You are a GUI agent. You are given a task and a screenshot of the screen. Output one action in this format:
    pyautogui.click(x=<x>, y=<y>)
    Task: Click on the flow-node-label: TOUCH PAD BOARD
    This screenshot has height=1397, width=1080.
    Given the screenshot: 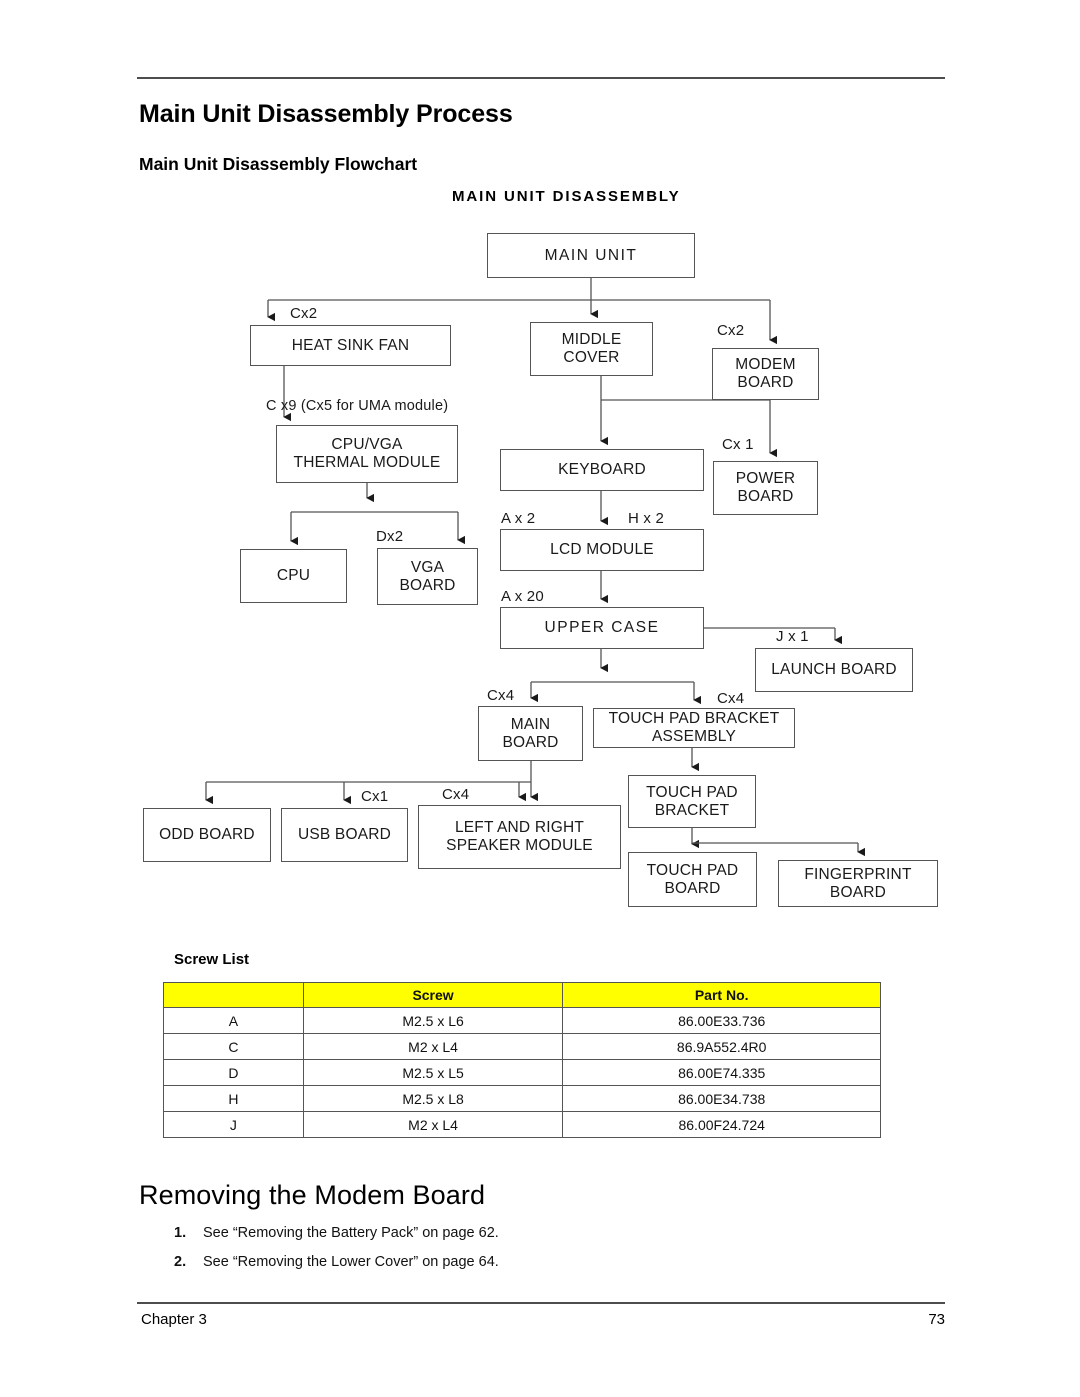 What is the action you would take?
    pyautogui.click(x=692, y=879)
    